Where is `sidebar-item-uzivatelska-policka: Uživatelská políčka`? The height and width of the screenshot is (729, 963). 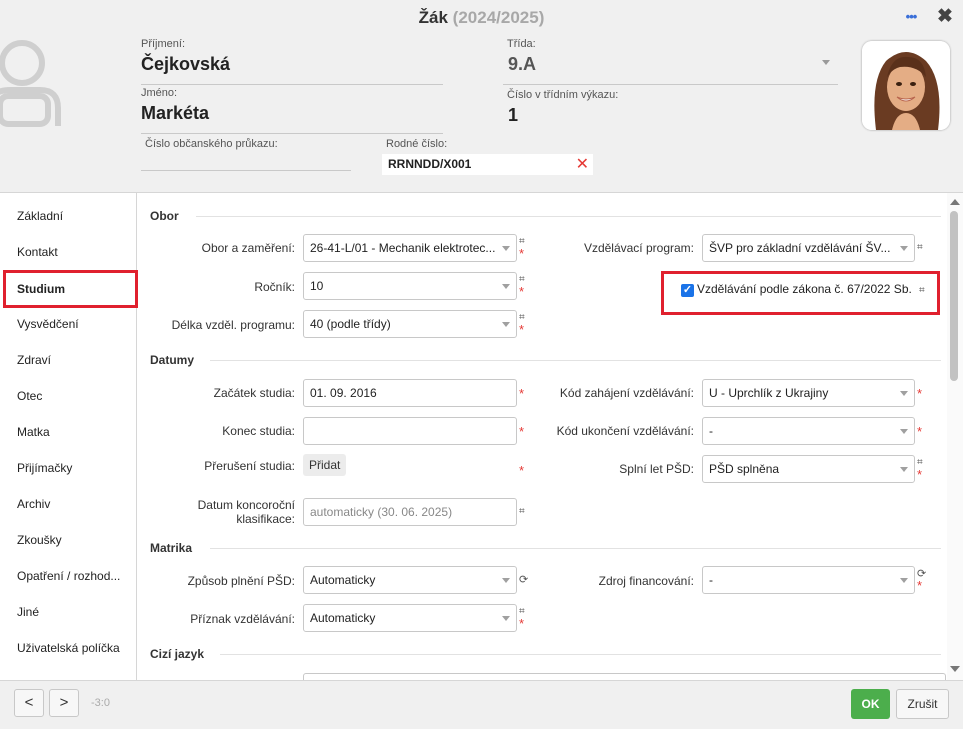 sidebar-item-uzivatelska-policka: Uživatelská políčka is located at coordinates (68, 648).